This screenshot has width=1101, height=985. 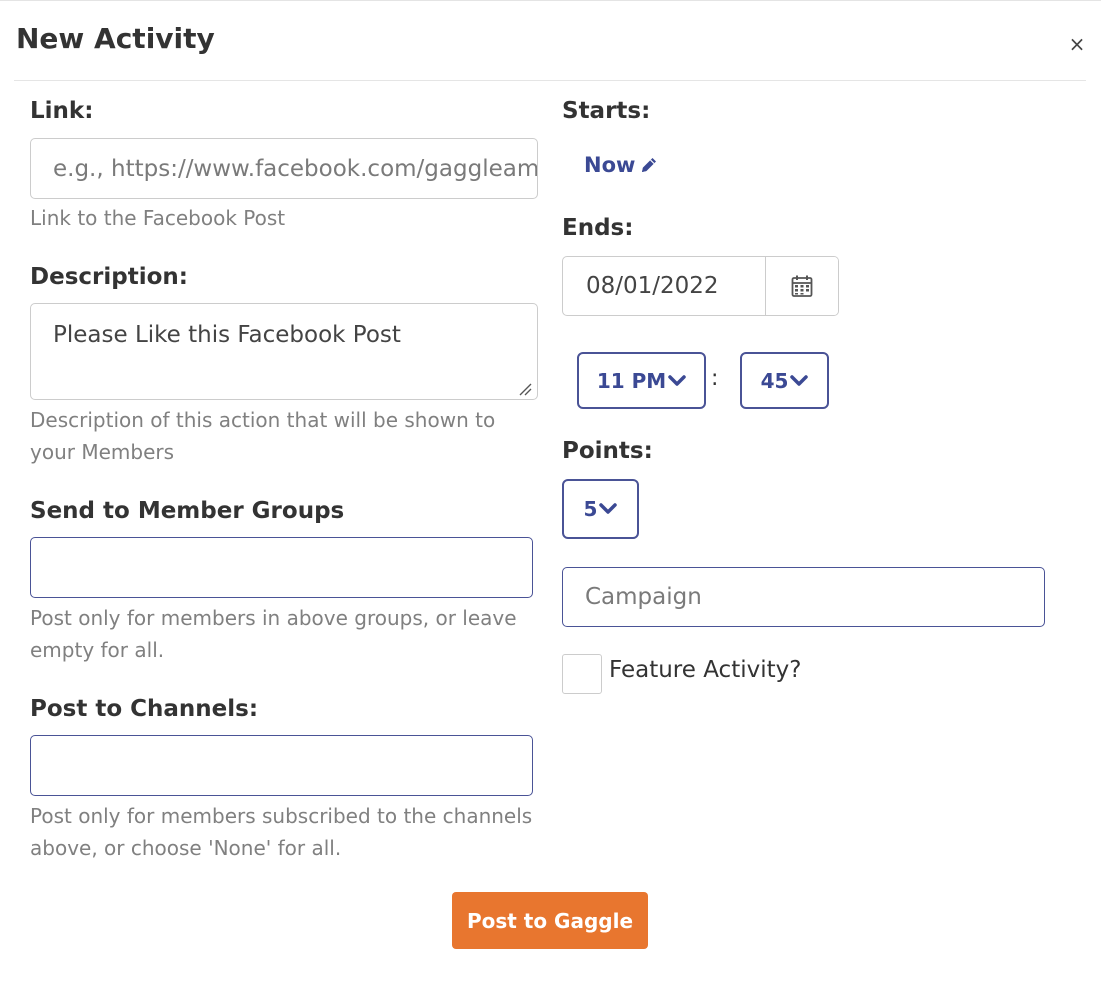 I want to click on pencil-icon, so click(x=649, y=165).